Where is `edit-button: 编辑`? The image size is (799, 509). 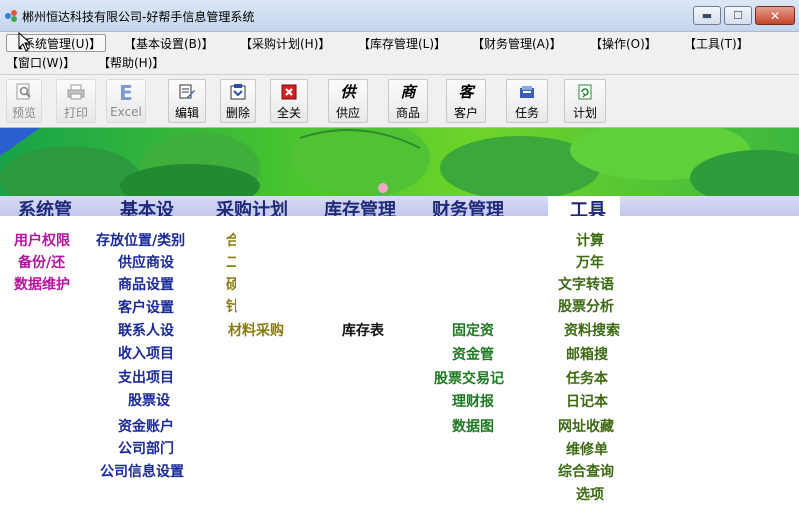 edit-button: 编辑 is located at coordinates (187, 101).